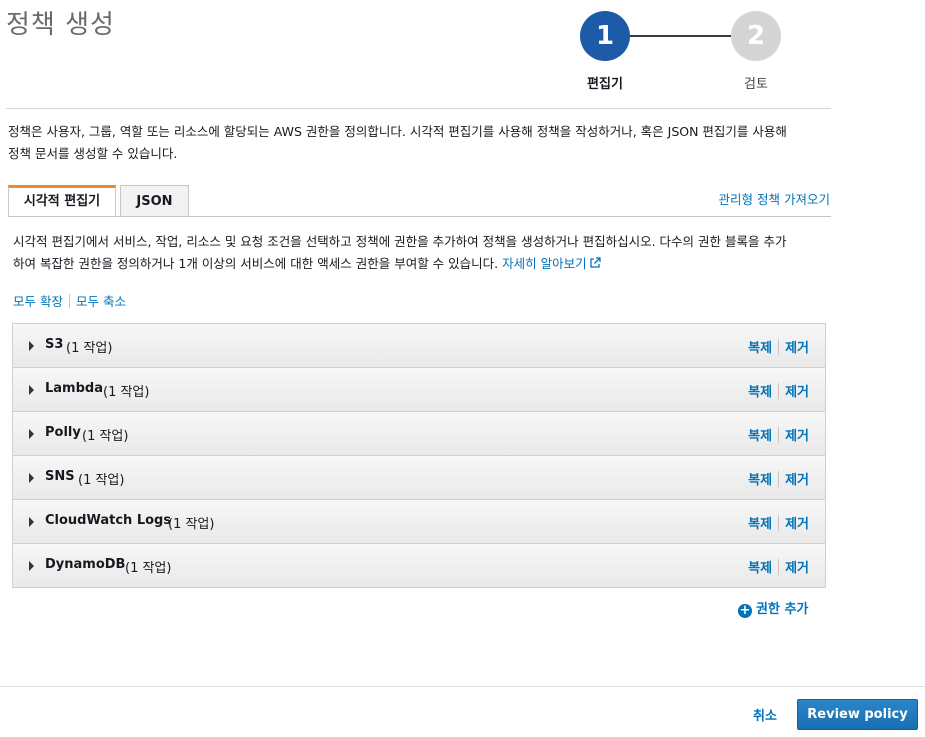 The width and height of the screenshot is (925, 737). What do you see at coordinates (756, 84) in the screenshot?
I see `step-2-label: 검토` at bounding box center [756, 84].